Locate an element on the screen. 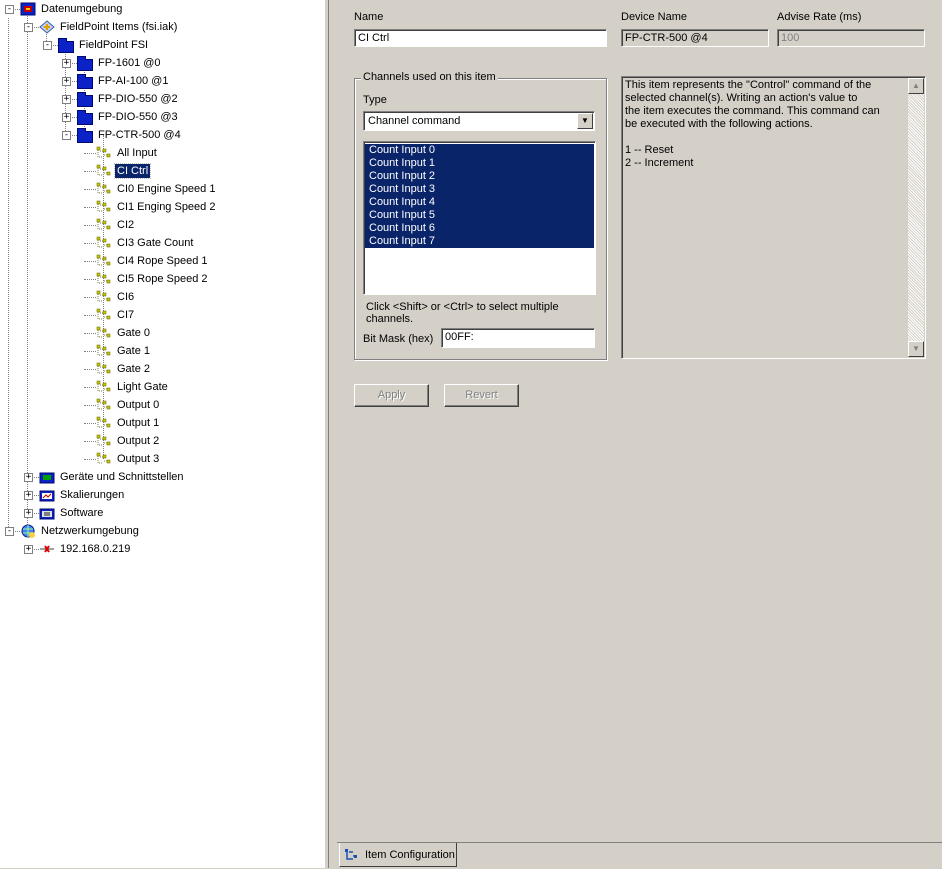 The image size is (942, 869). tree-item-output0: Output 0 is located at coordinates (128, 405).